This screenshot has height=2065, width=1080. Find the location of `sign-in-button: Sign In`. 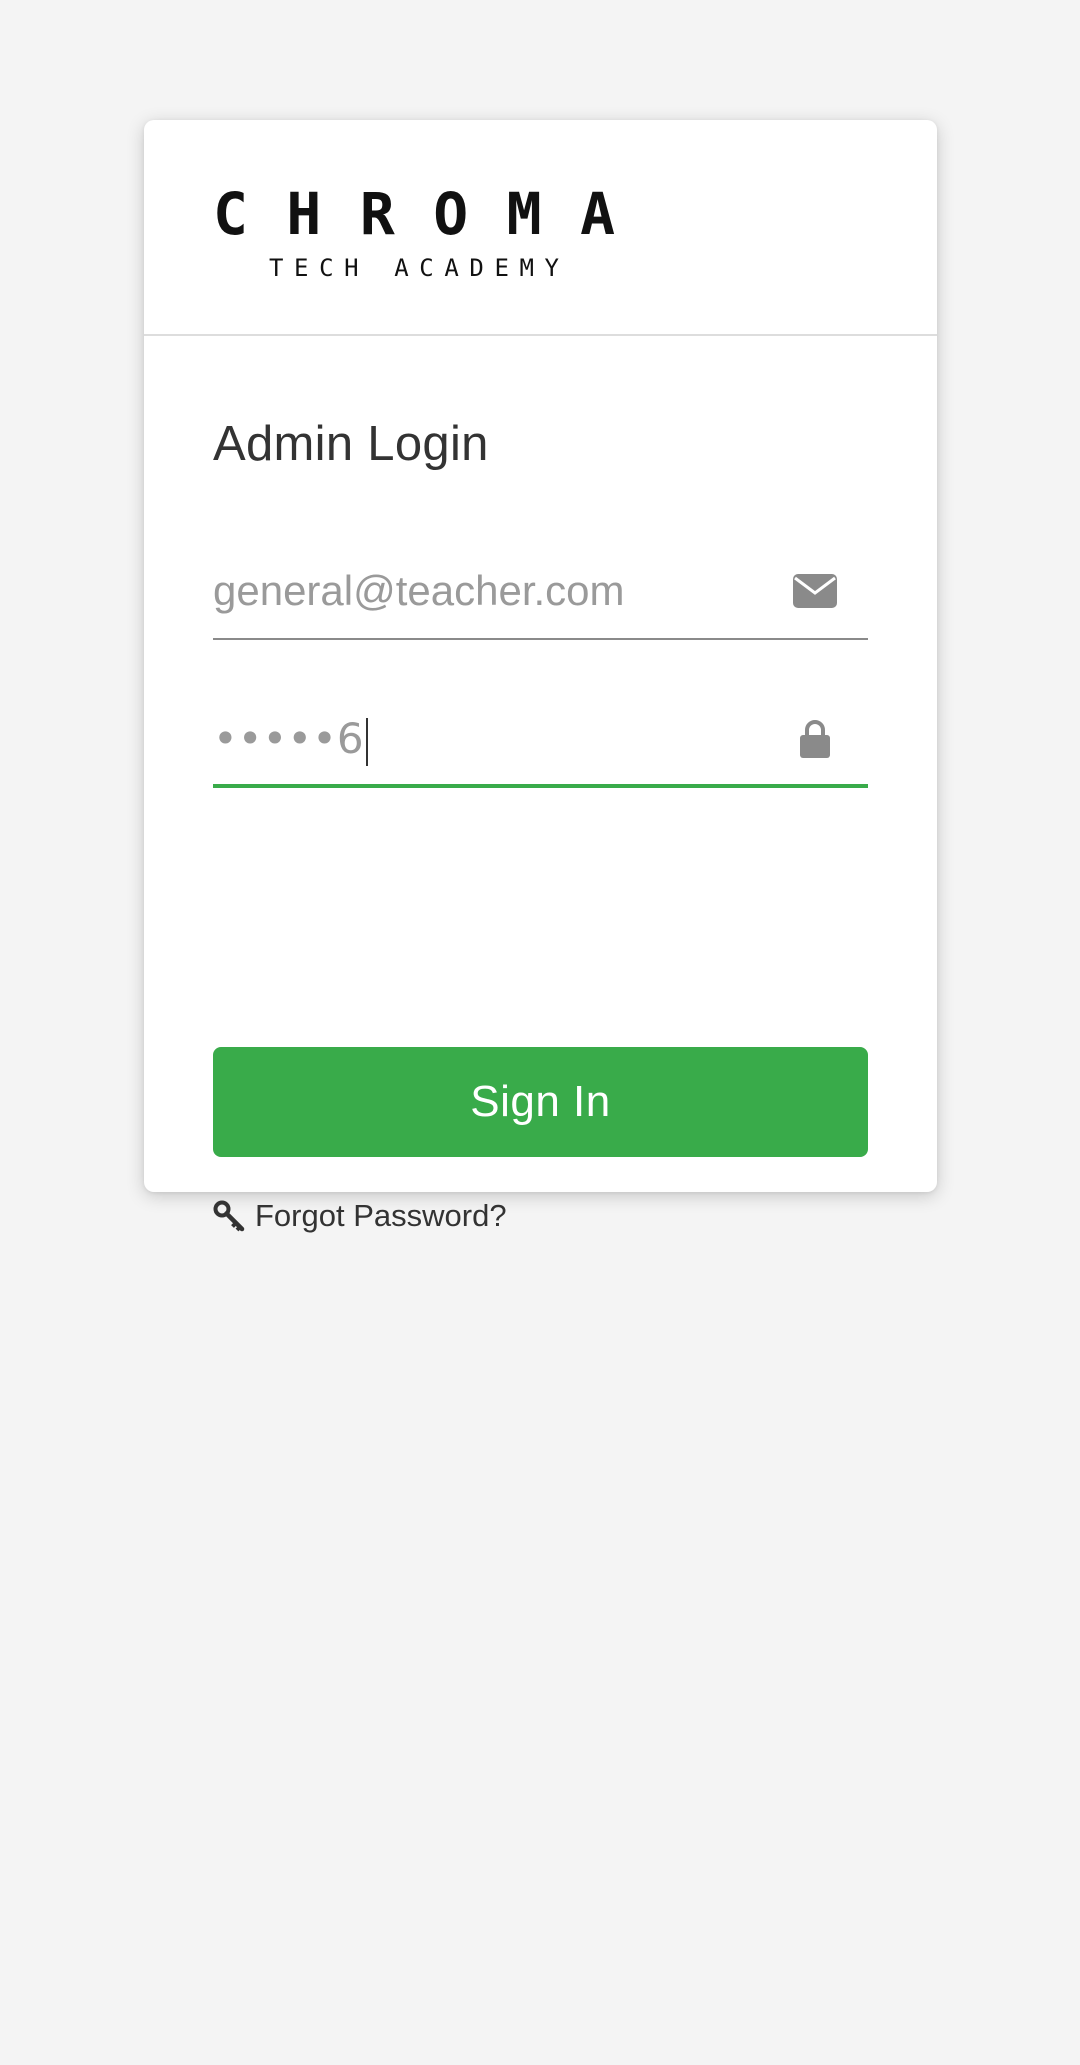

sign-in-button: Sign In is located at coordinates (540, 1102).